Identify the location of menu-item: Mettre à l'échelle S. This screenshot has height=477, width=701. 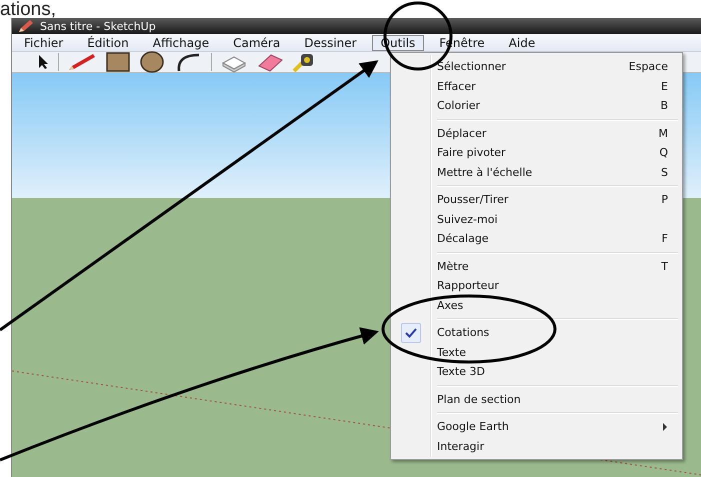
(536, 172).